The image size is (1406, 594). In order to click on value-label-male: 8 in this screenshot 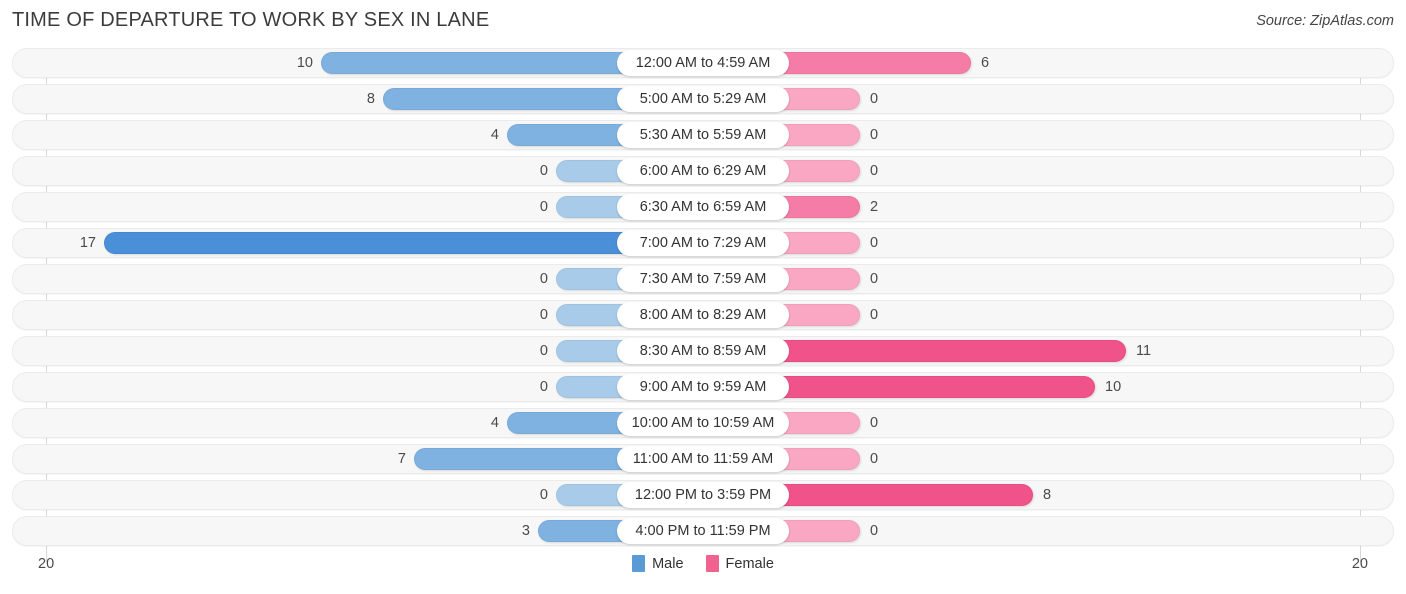, I will do `click(370, 99)`.